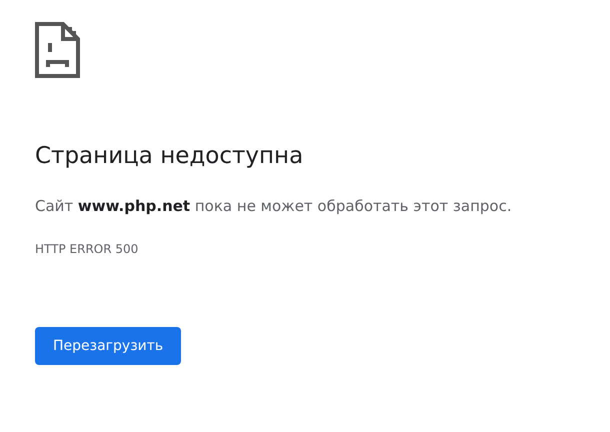  What do you see at coordinates (108, 346) in the screenshot?
I see `reload-button: Перезагрузить` at bounding box center [108, 346].